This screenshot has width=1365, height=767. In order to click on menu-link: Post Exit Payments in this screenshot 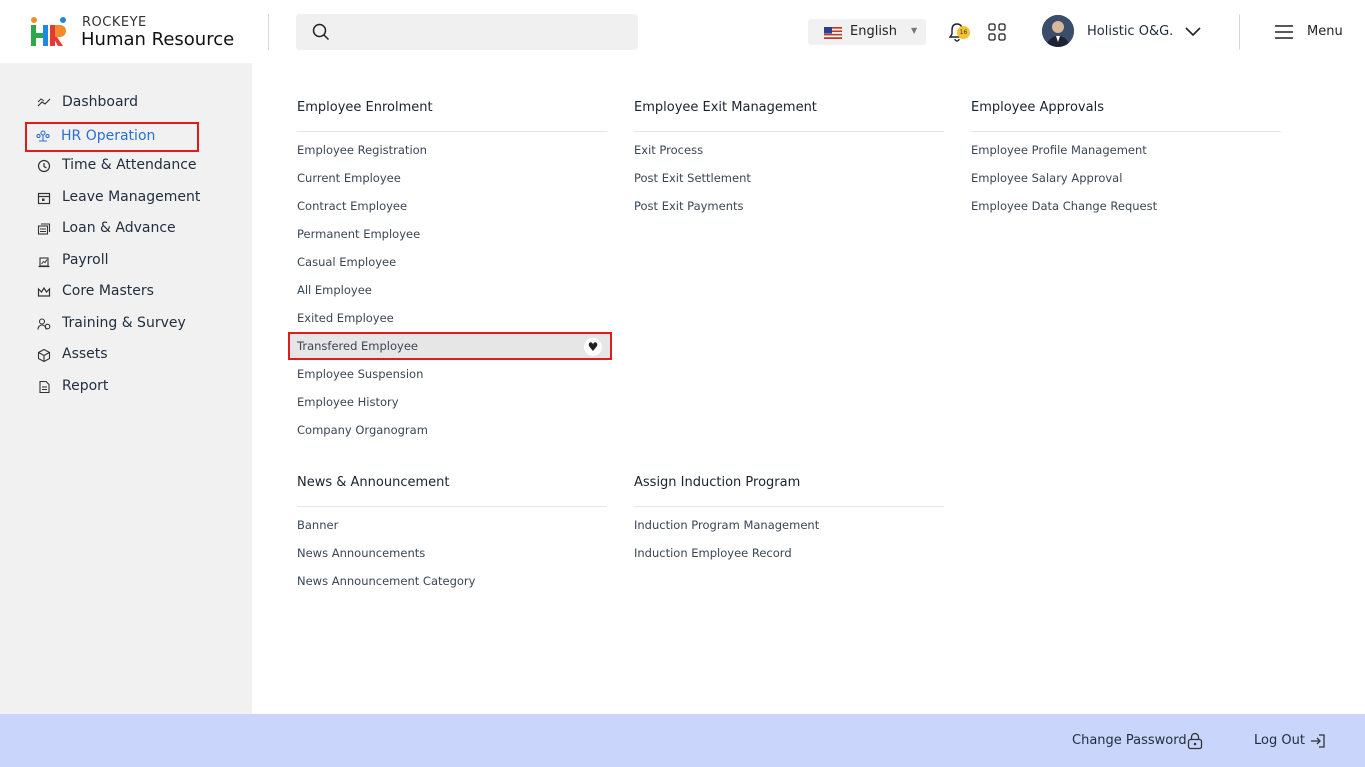, I will do `click(787, 206)`.